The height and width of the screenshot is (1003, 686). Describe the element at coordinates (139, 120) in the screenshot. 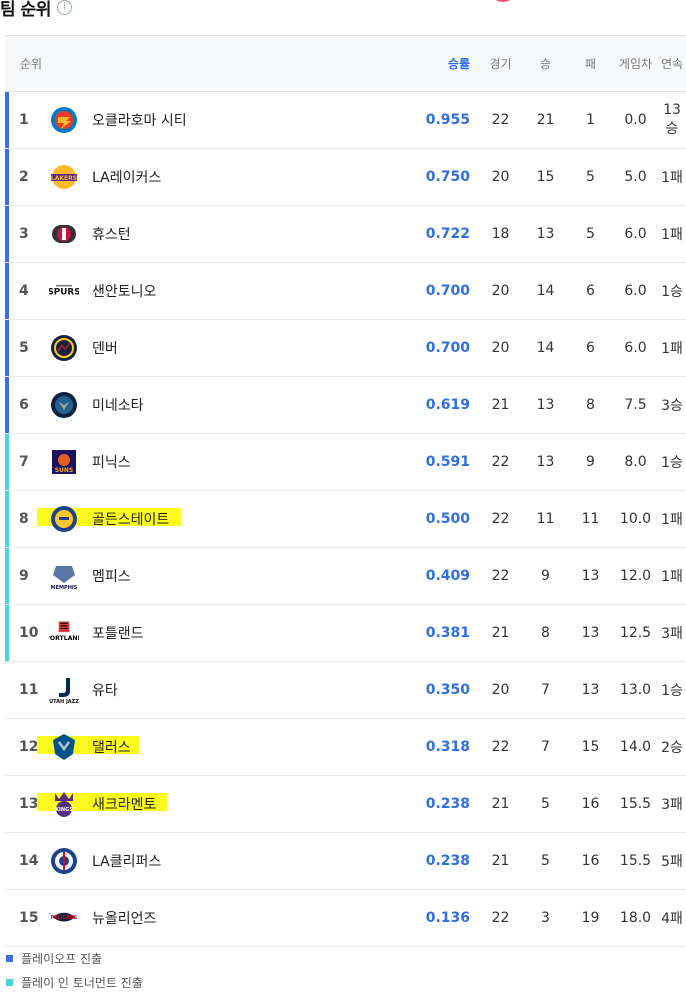

I see `team-name: 오클라호마 시티` at that location.